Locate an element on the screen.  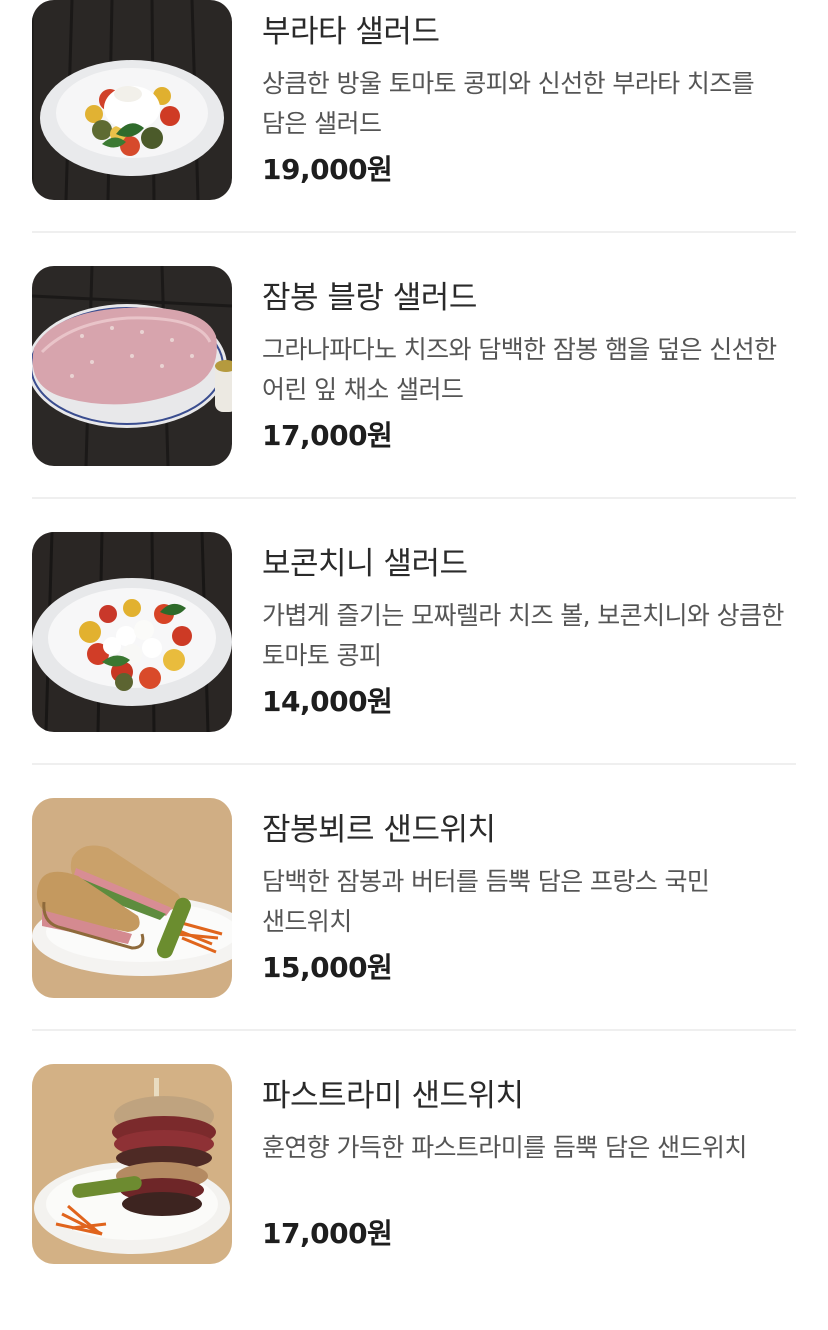
bocconcini-salad-image is located at coordinates (132, 632).